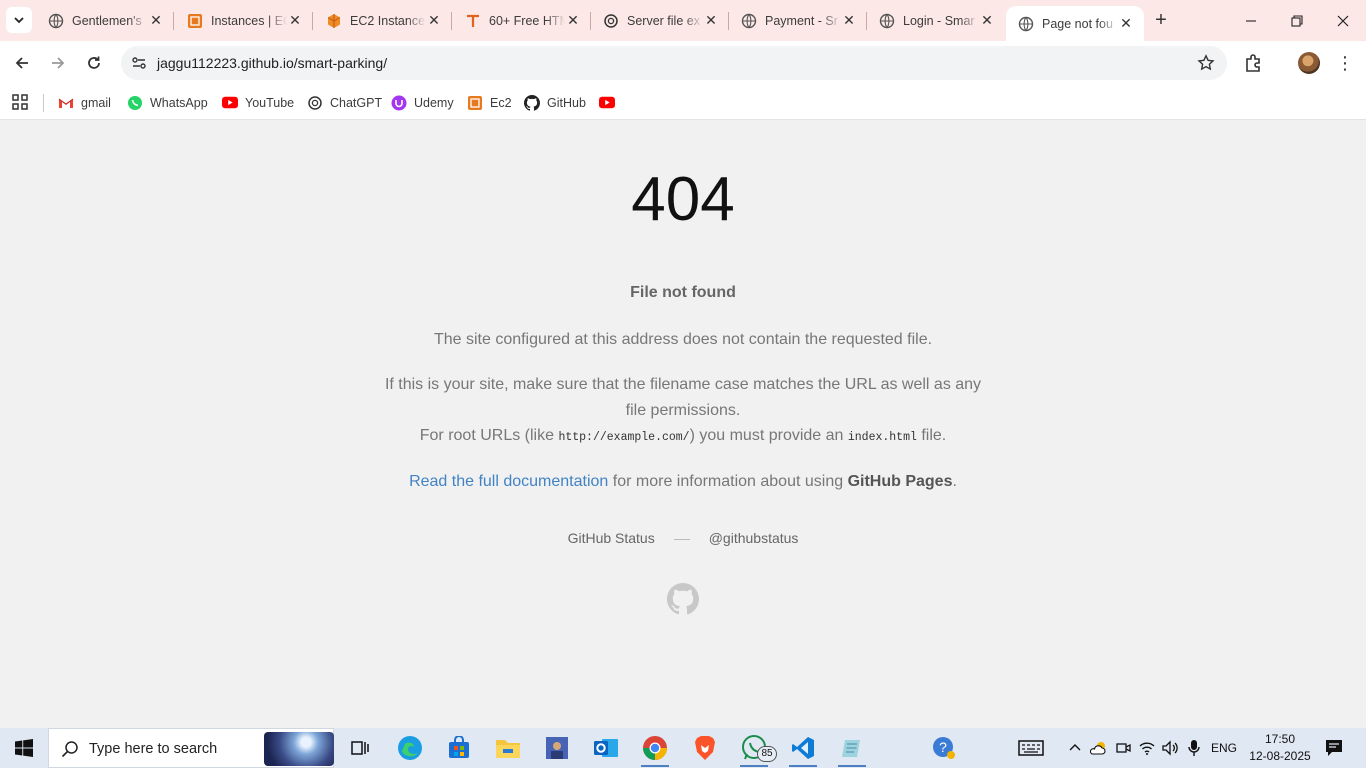  What do you see at coordinates (1170, 748) in the screenshot?
I see `tray-volume-icon` at bounding box center [1170, 748].